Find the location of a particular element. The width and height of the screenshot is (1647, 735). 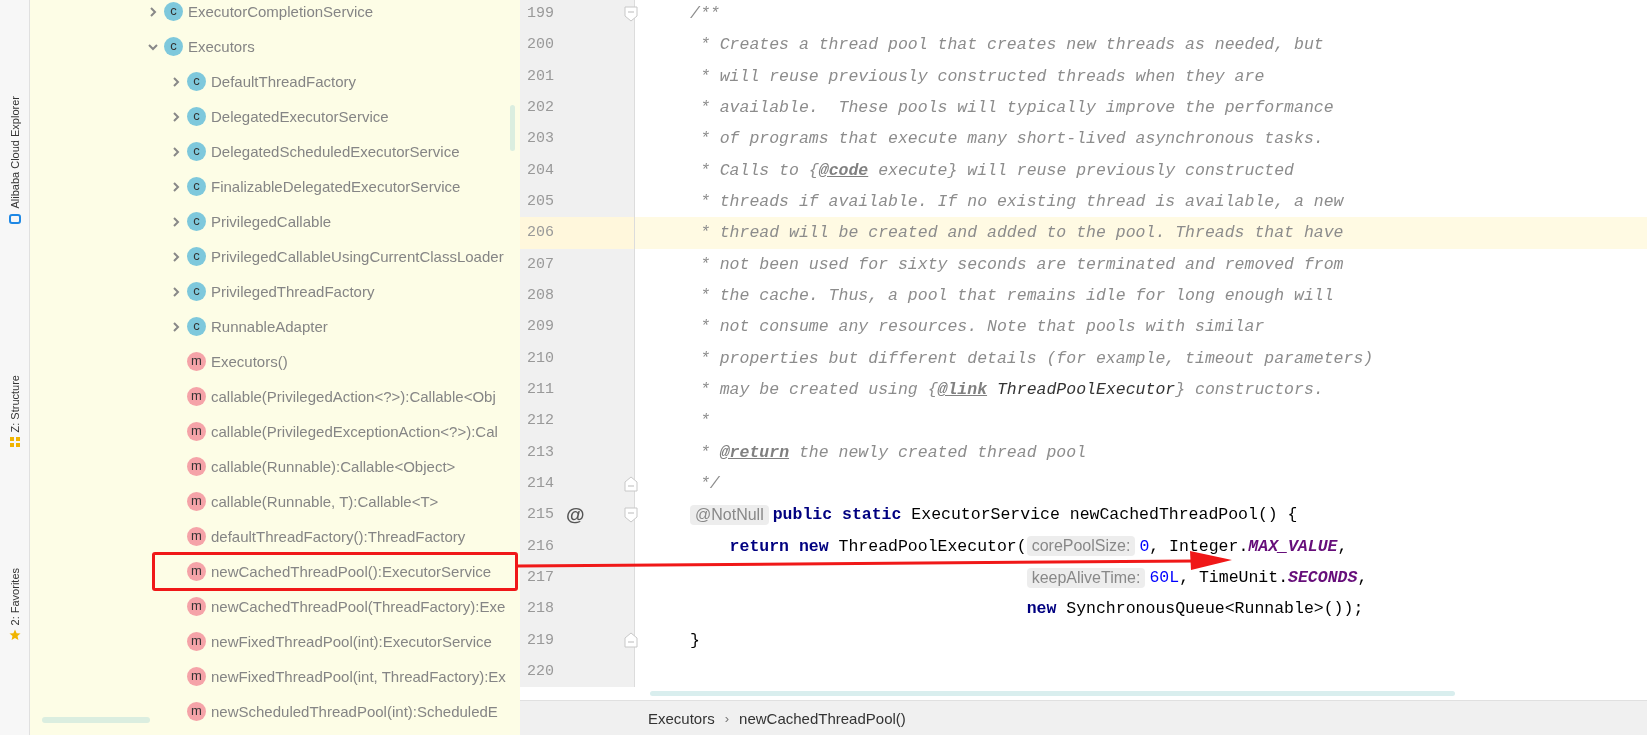

breadcrumb: newCachedThreadPool() is located at coordinates (822, 718).